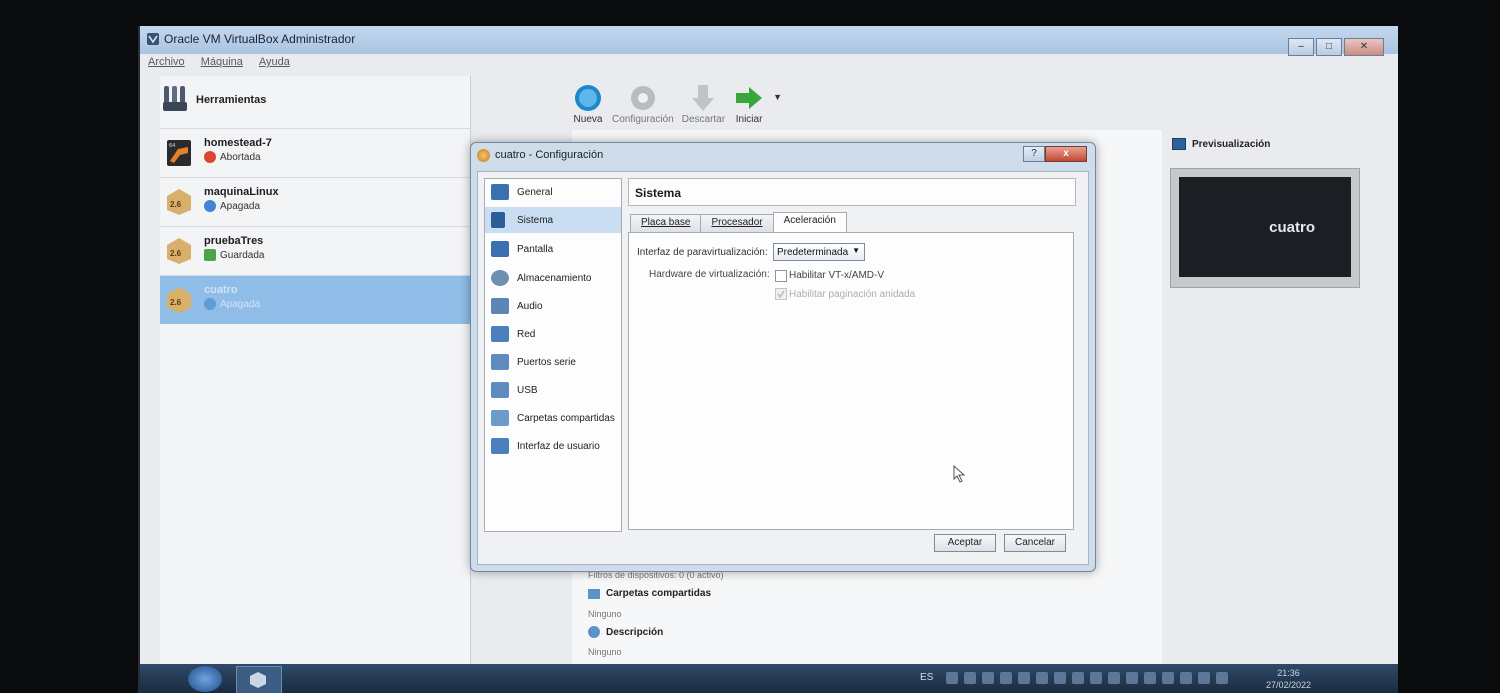 The height and width of the screenshot is (693, 1500). I want to click on category-interfaz-usuario: Interfaz de usuario, so click(553, 446).